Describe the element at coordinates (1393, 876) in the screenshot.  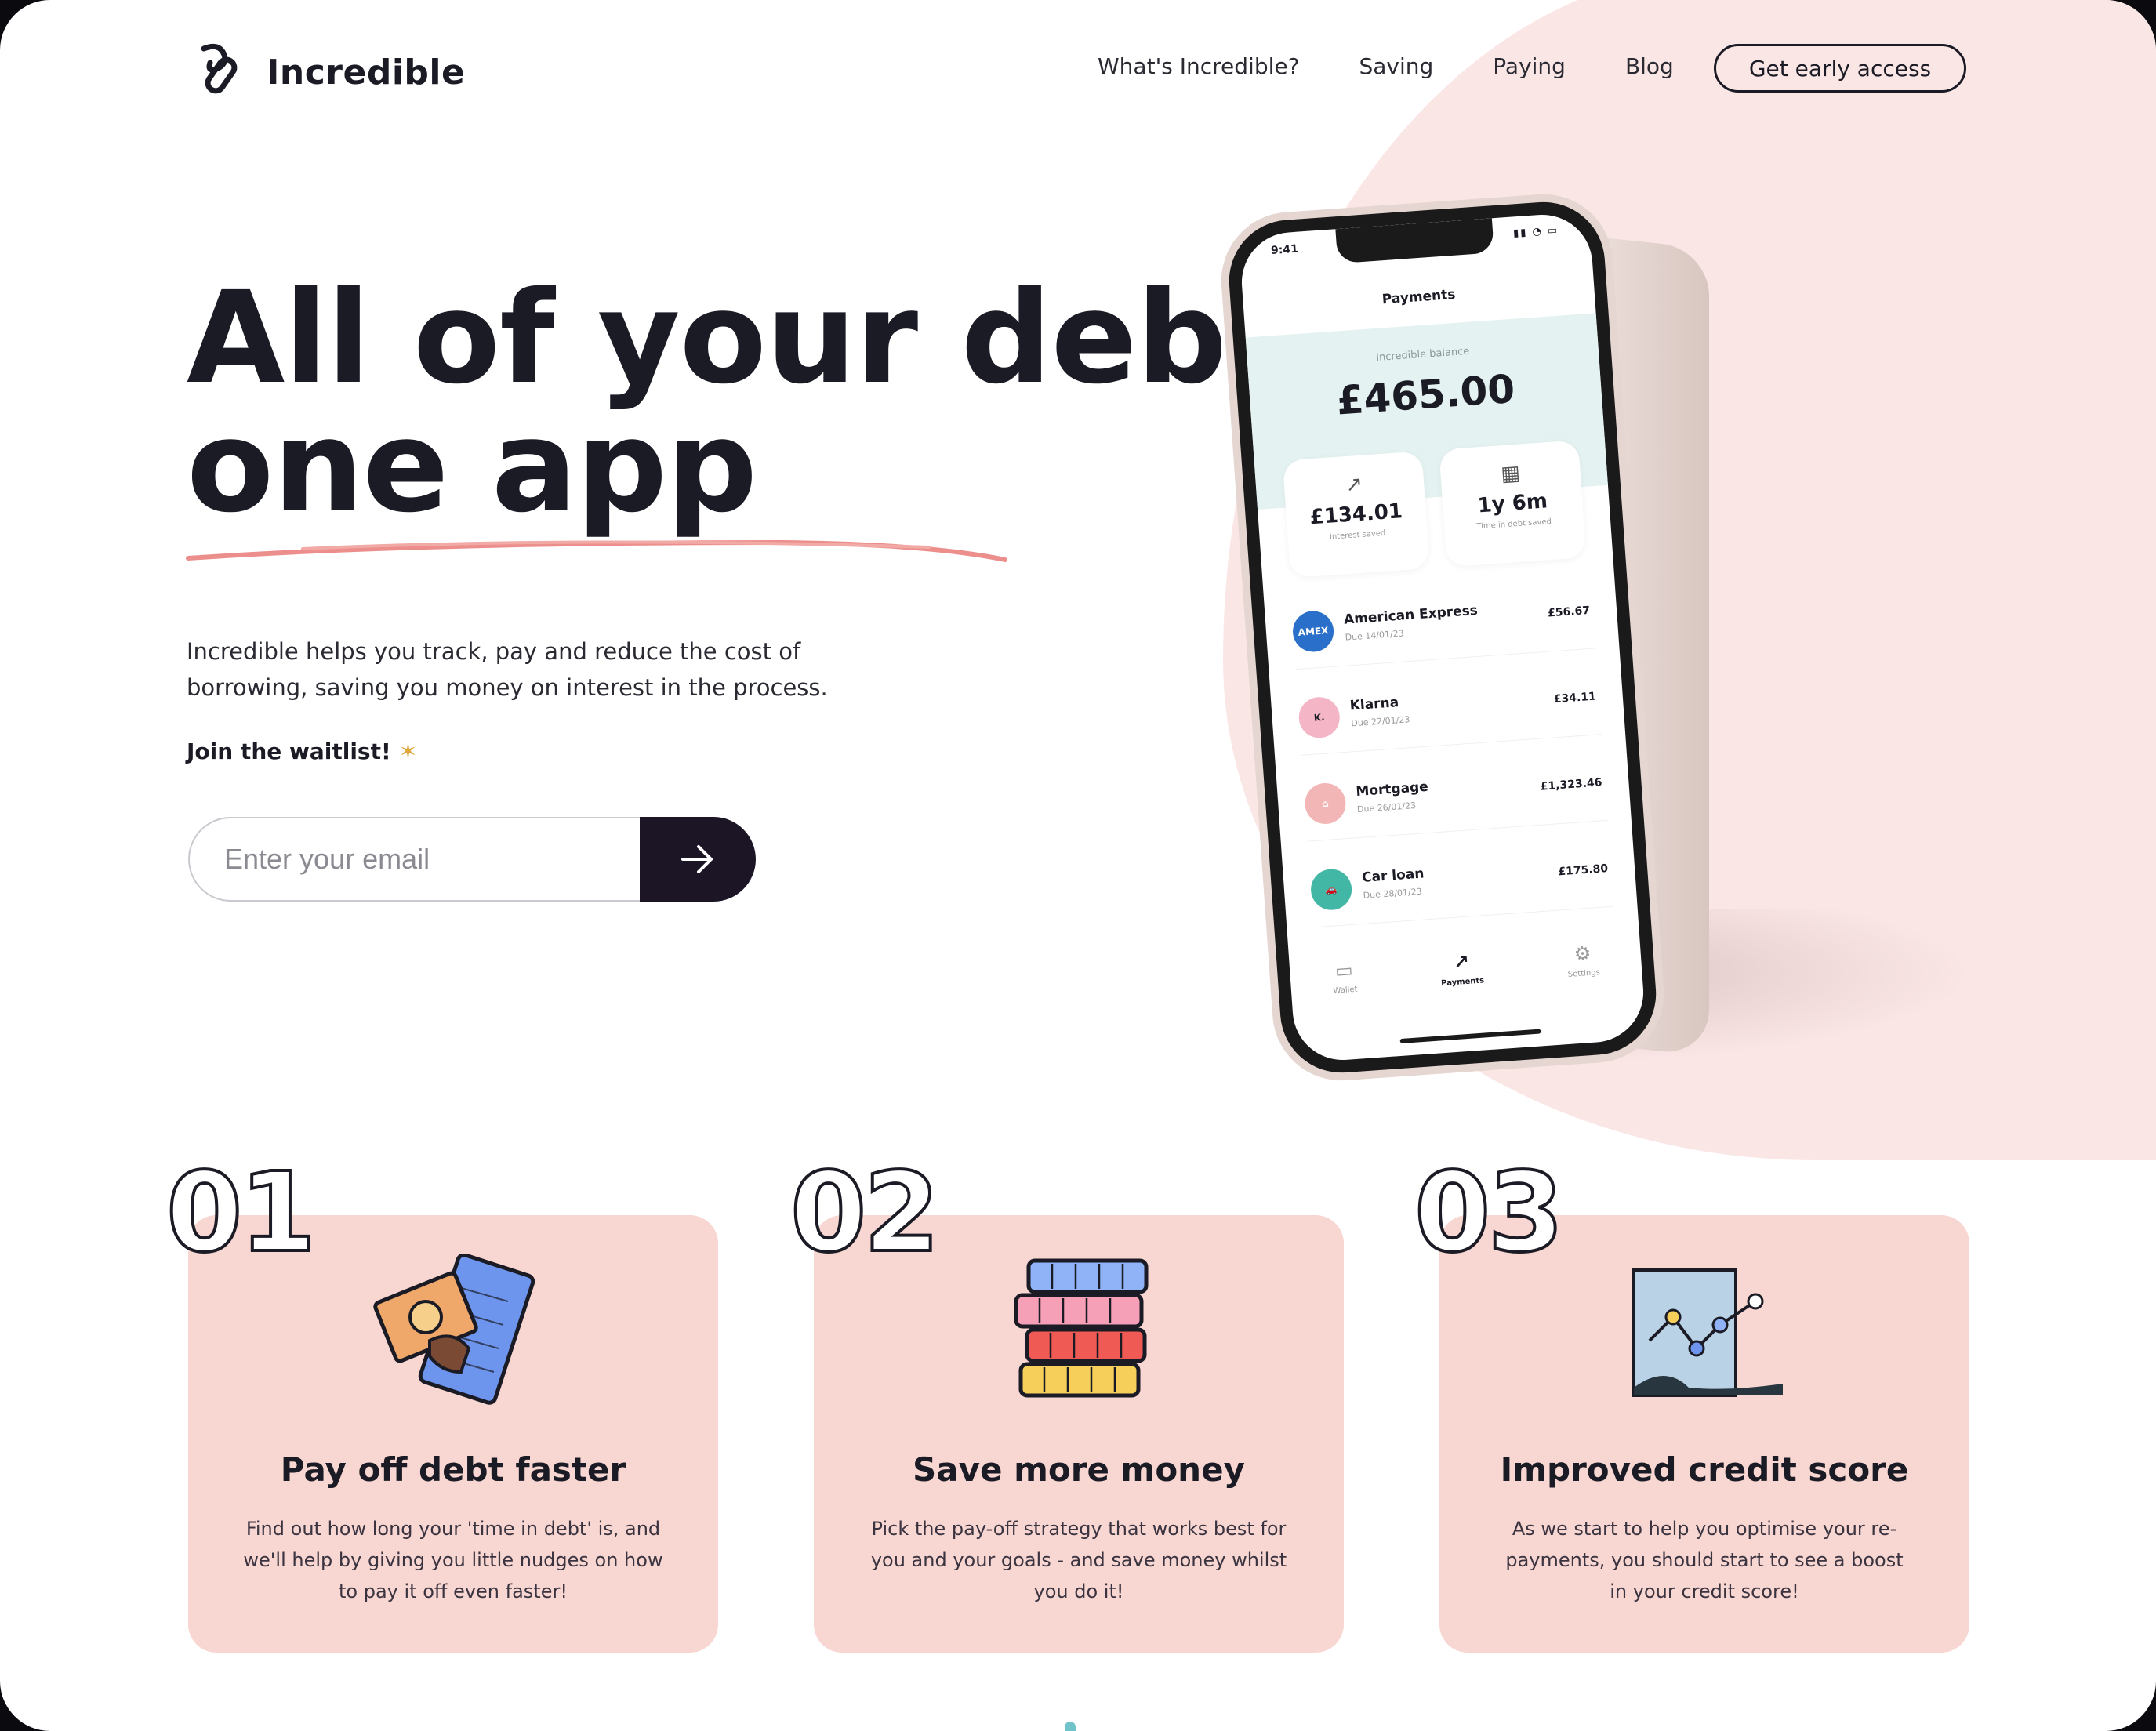
I see `payment-name: Car loan` at that location.